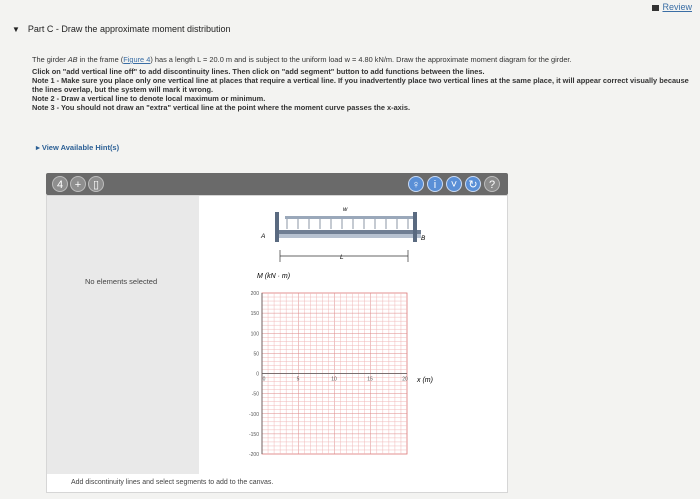  Describe the element at coordinates (370, 380) in the screenshot. I see `x-tick-label: 15` at that location.